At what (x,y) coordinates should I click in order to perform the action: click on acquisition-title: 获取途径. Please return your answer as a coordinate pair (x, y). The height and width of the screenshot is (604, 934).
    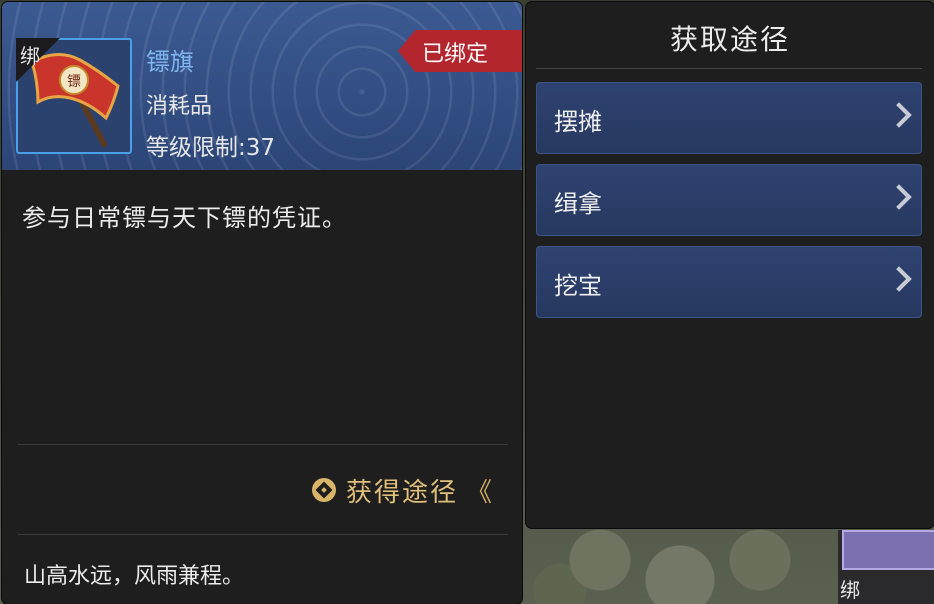
    Looking at the image, I should click on (729, 39).